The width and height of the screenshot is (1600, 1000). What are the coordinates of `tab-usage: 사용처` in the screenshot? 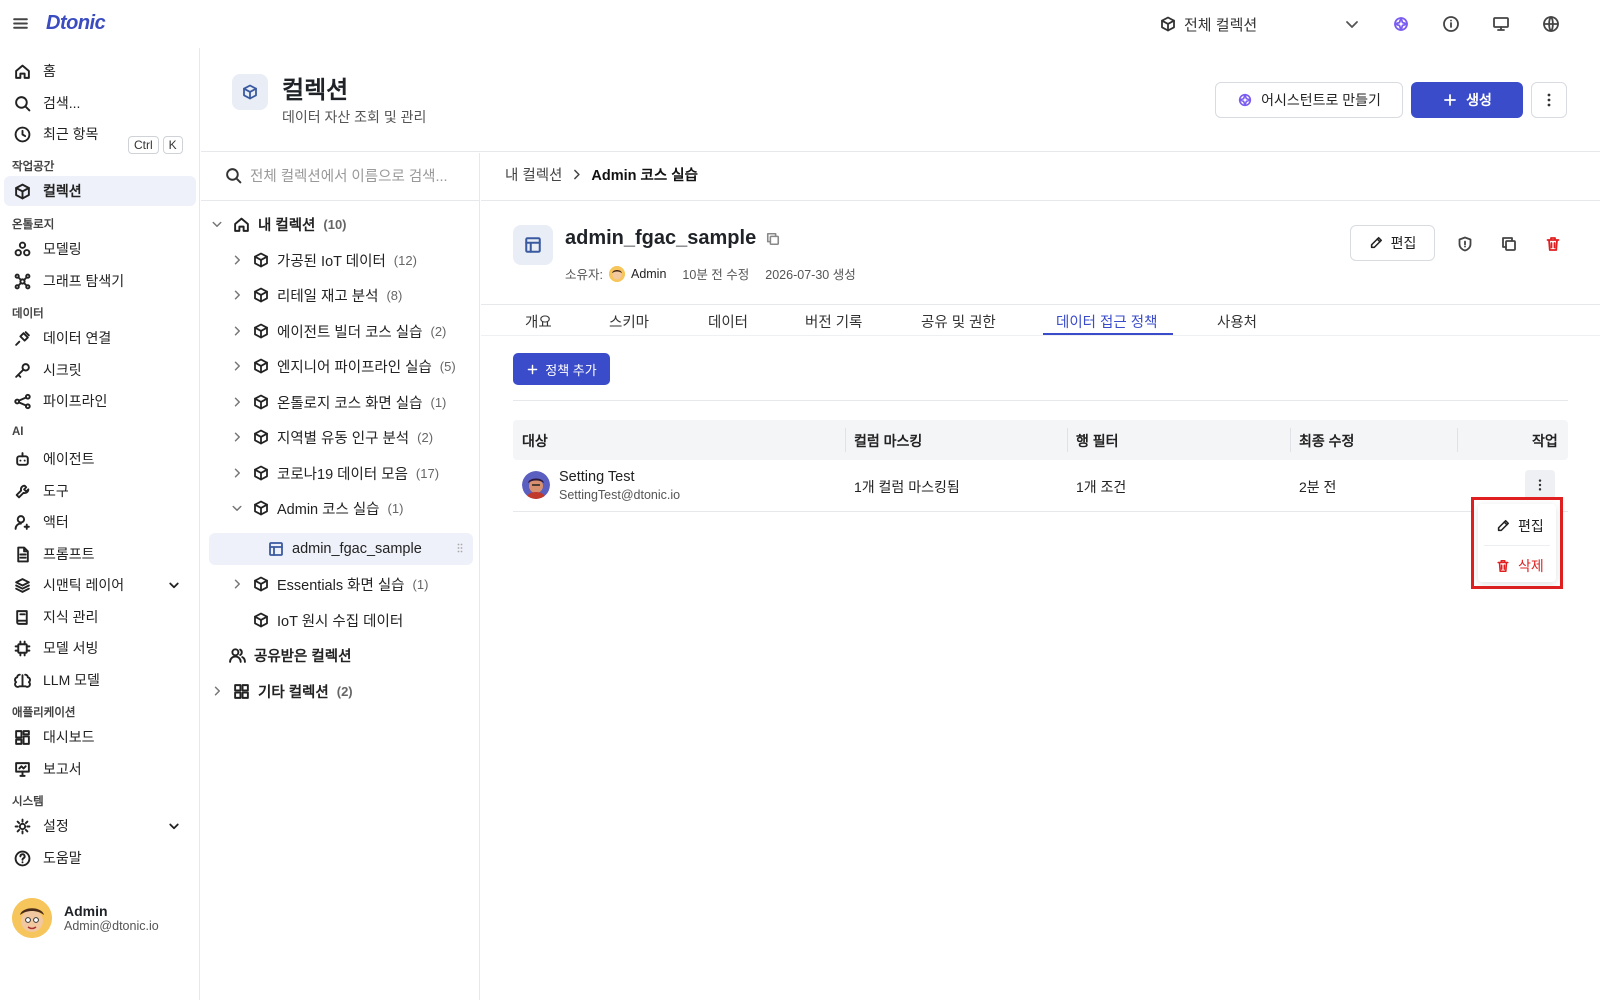 It's located at (1237, 321).